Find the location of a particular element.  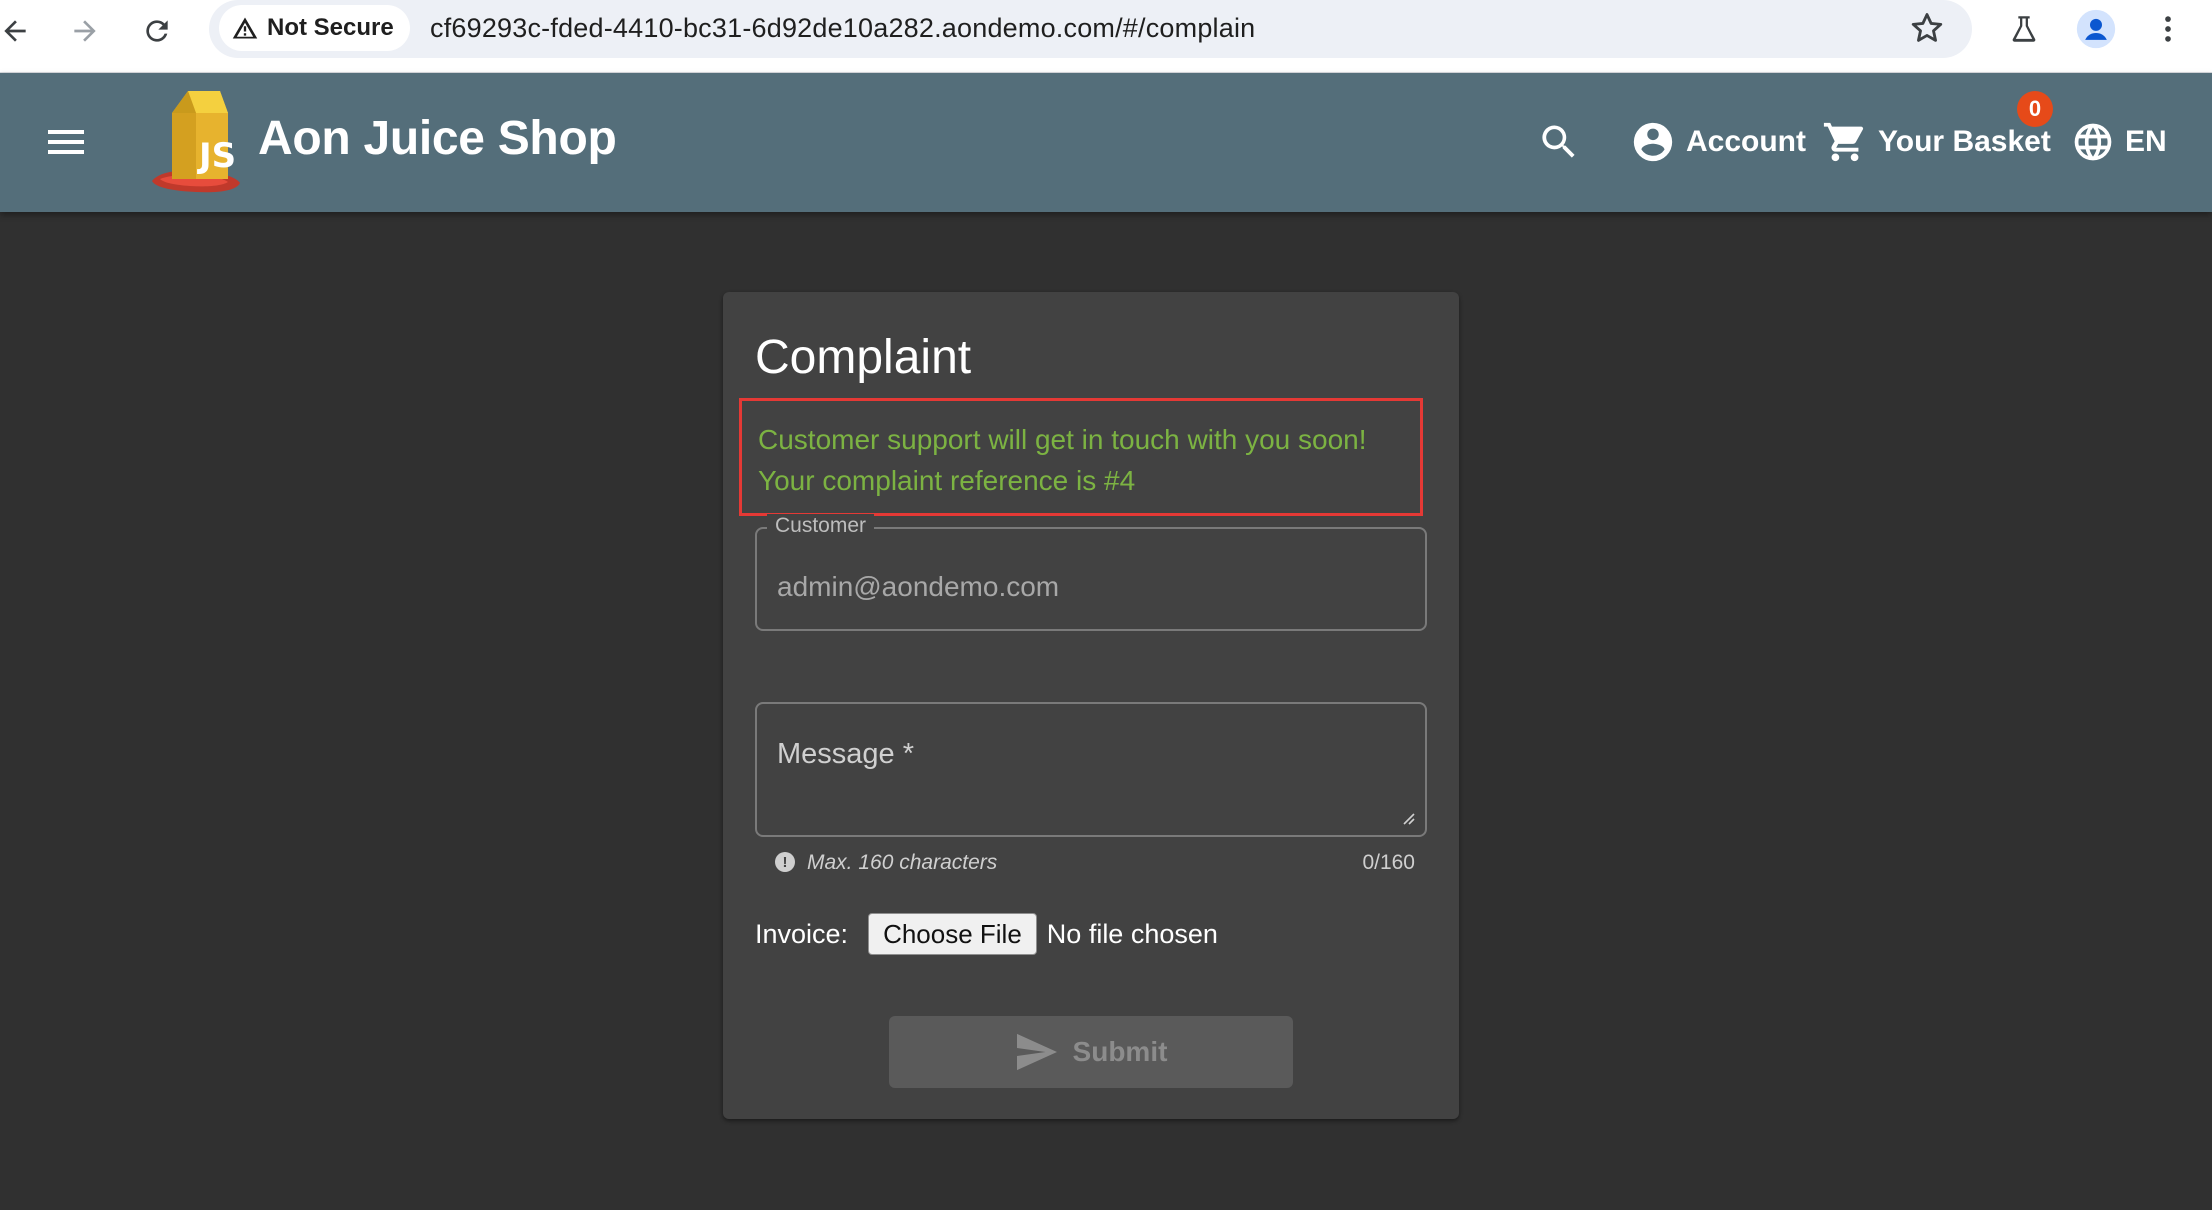

page-title: Complaint is located at coordinates (863, 357).